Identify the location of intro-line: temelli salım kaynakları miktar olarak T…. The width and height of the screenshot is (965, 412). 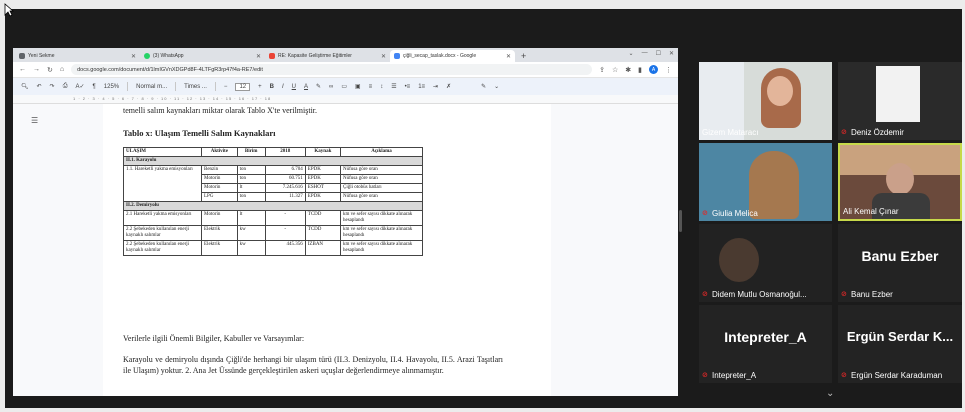
(220, 110).